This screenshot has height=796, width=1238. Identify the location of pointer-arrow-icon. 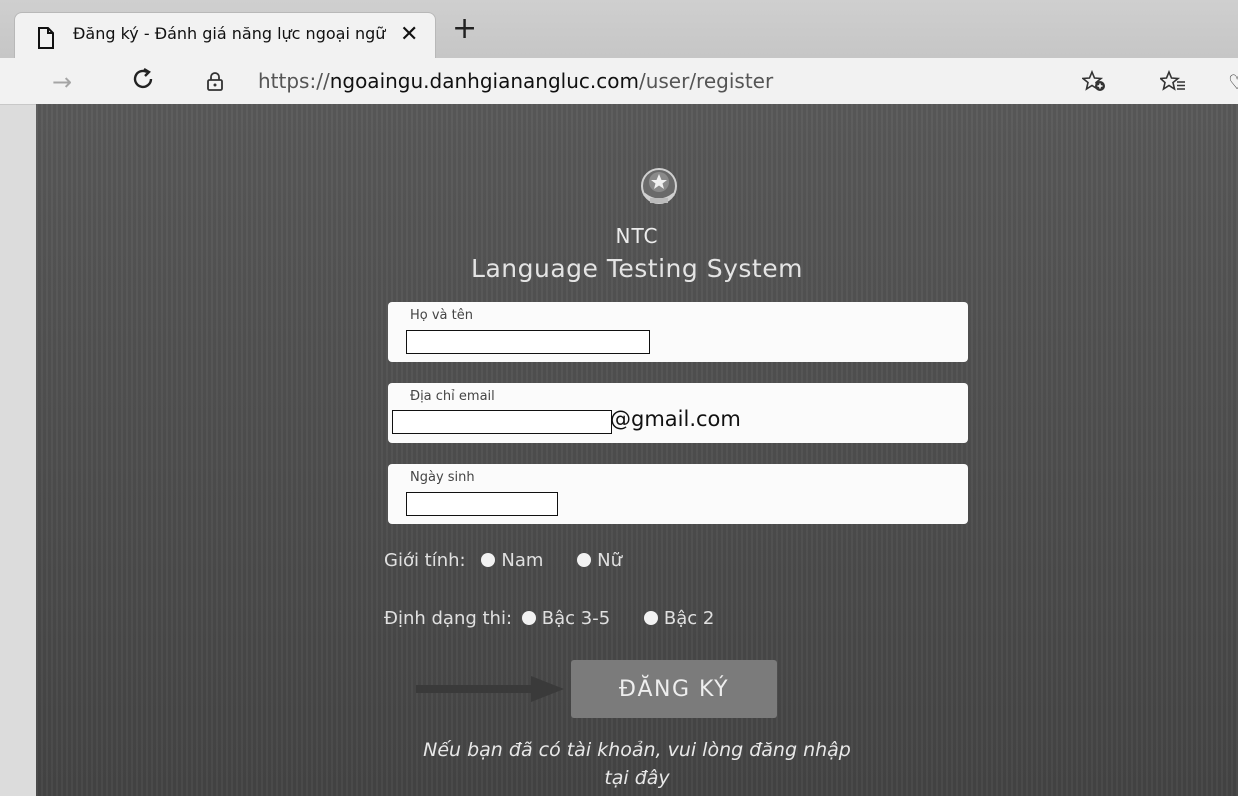
(491, 691).